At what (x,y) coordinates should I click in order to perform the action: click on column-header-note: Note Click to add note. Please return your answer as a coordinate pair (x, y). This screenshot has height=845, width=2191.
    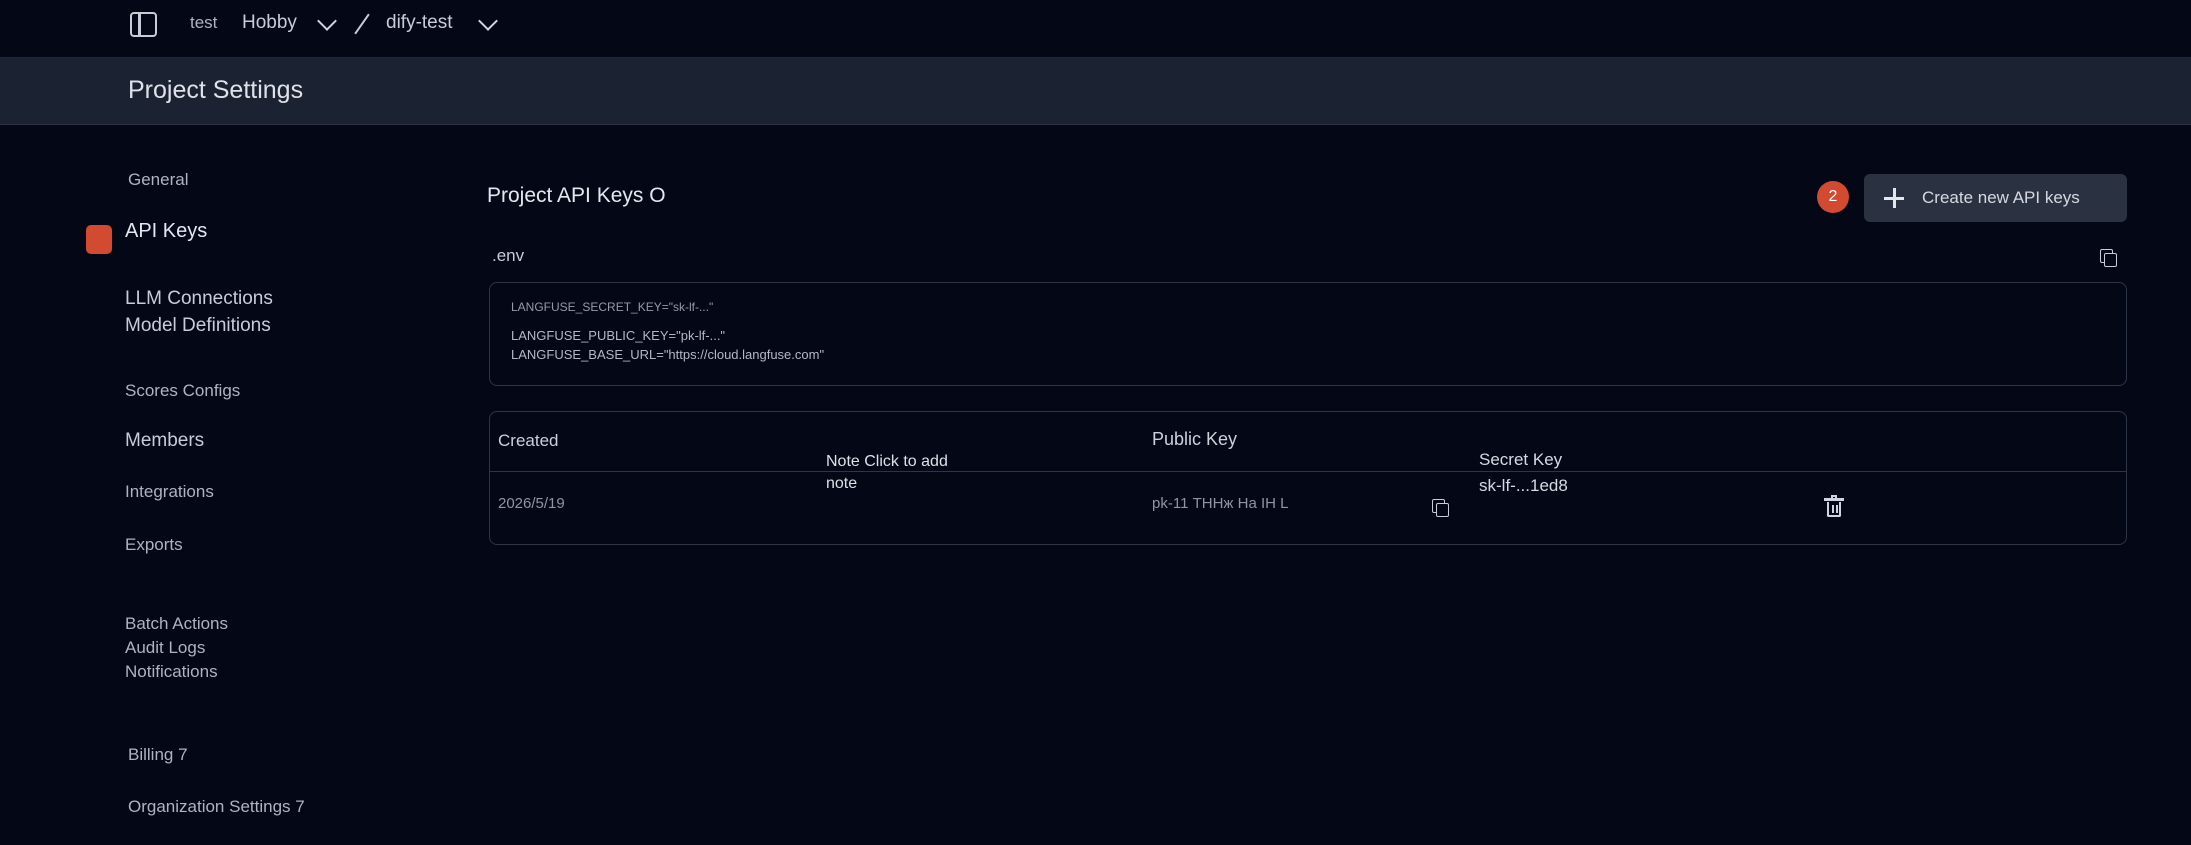
    Looking at the image, I should click on (901, 473).